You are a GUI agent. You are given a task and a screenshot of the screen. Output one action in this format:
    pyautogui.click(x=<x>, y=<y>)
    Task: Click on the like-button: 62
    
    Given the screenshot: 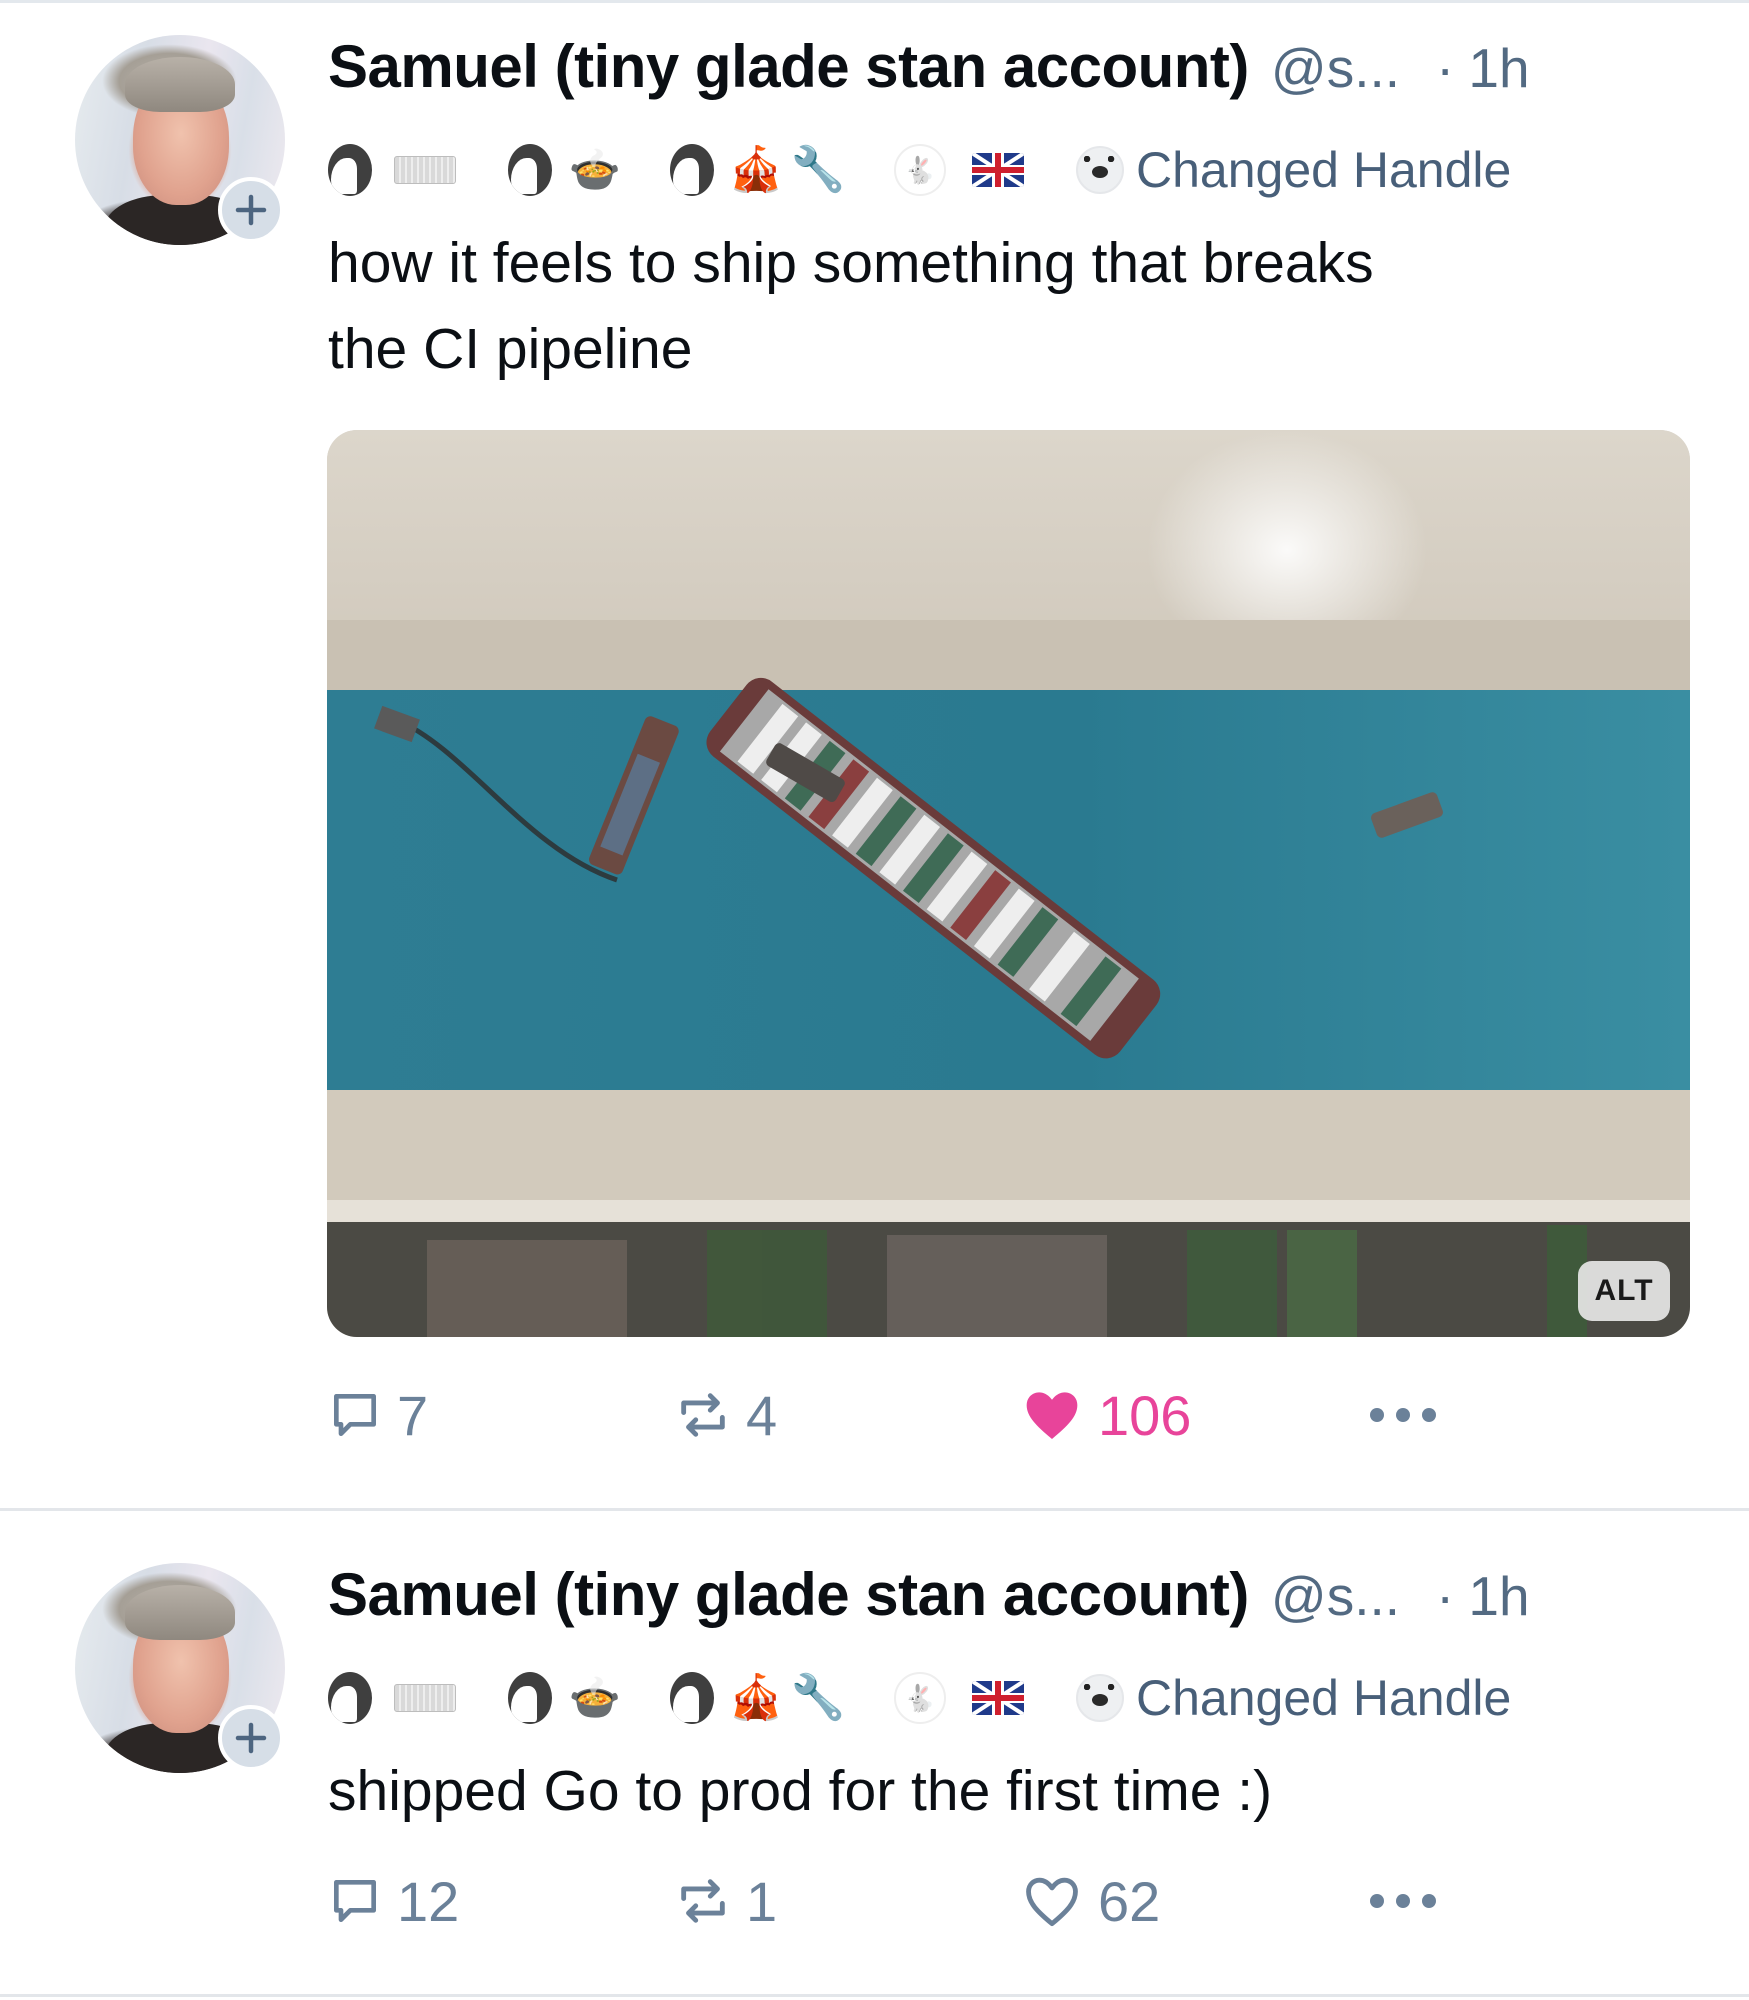 What is the action you would take?
    pyautogui.click(x=1090, y=1901)
    